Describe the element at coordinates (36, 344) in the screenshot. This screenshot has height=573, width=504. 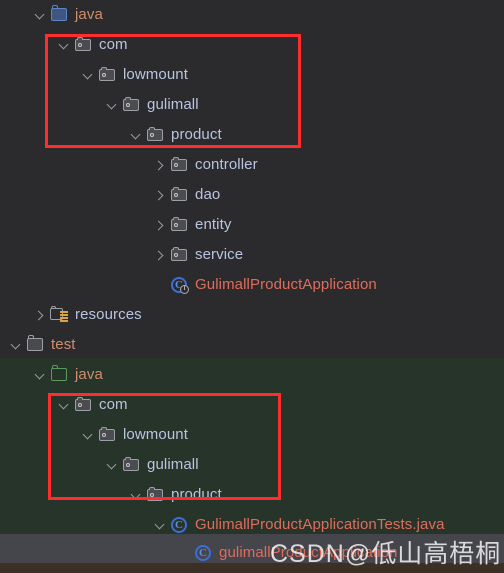
I see `folder-gray-icon` at that location.